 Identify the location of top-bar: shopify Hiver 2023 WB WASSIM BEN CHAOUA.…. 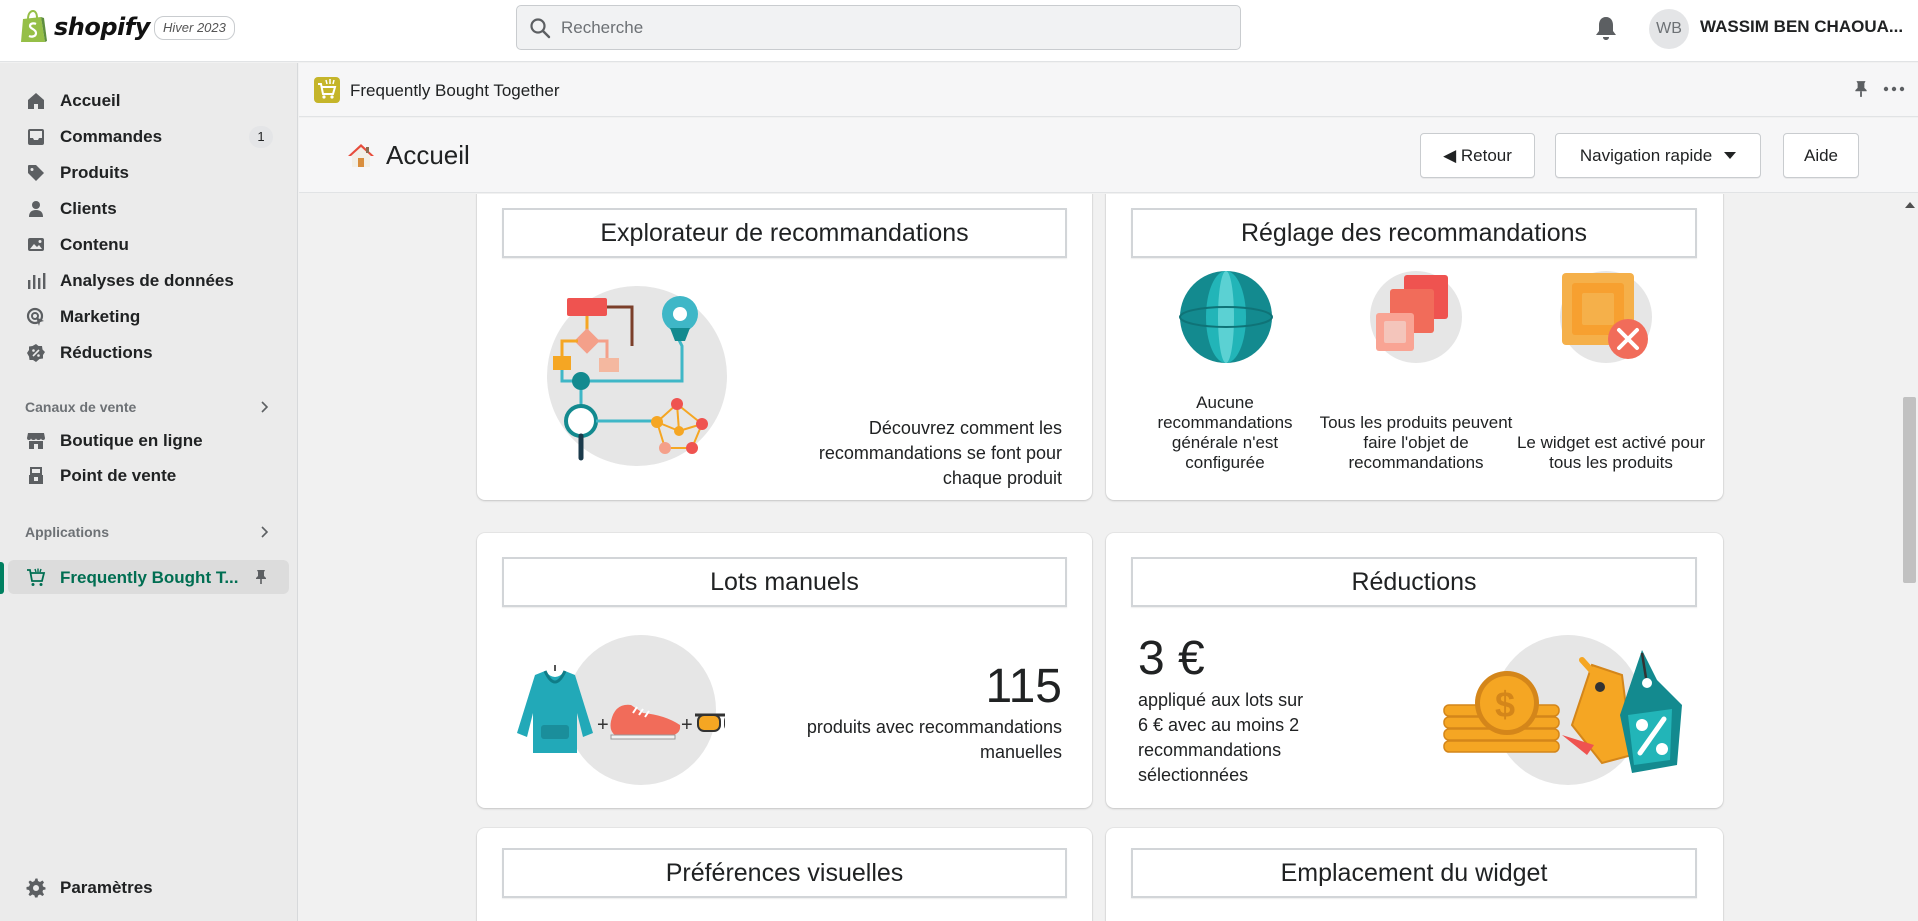
(959, 31).